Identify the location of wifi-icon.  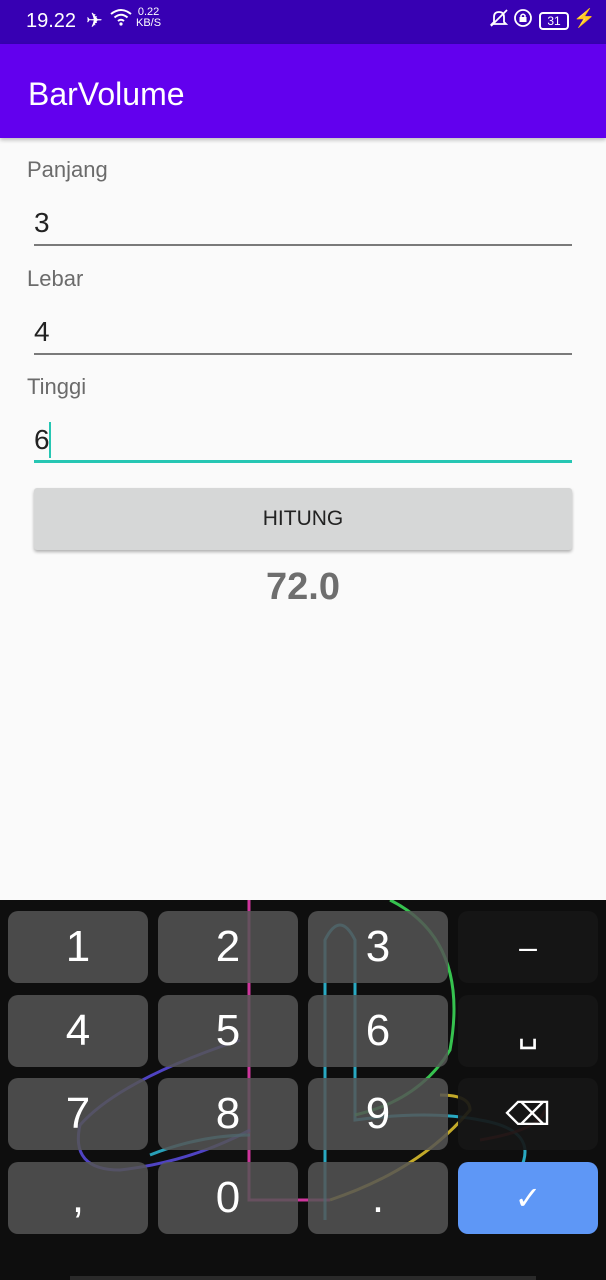
(121, 19).